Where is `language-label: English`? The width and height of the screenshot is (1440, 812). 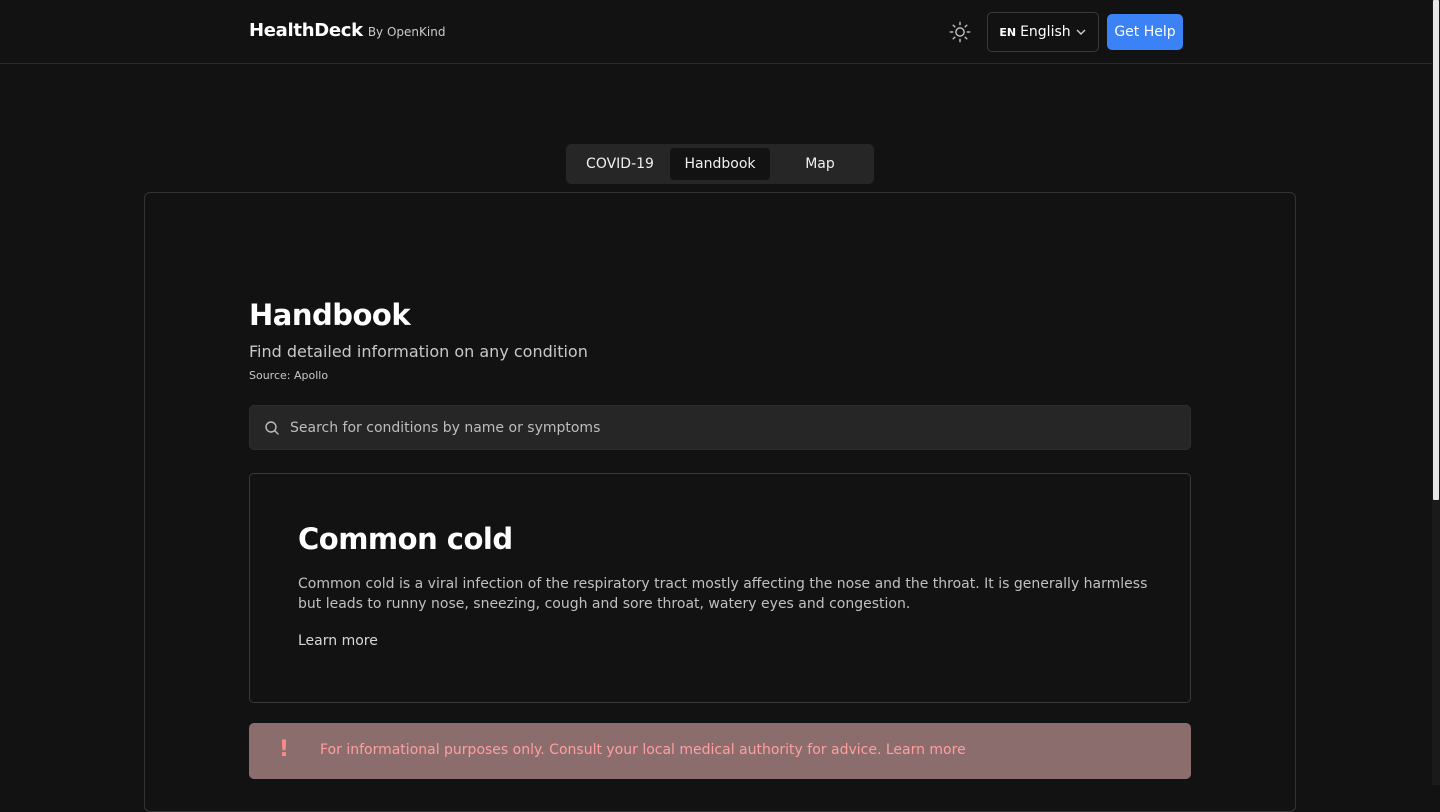 language-label: English is located at coordinates (1045, 32).